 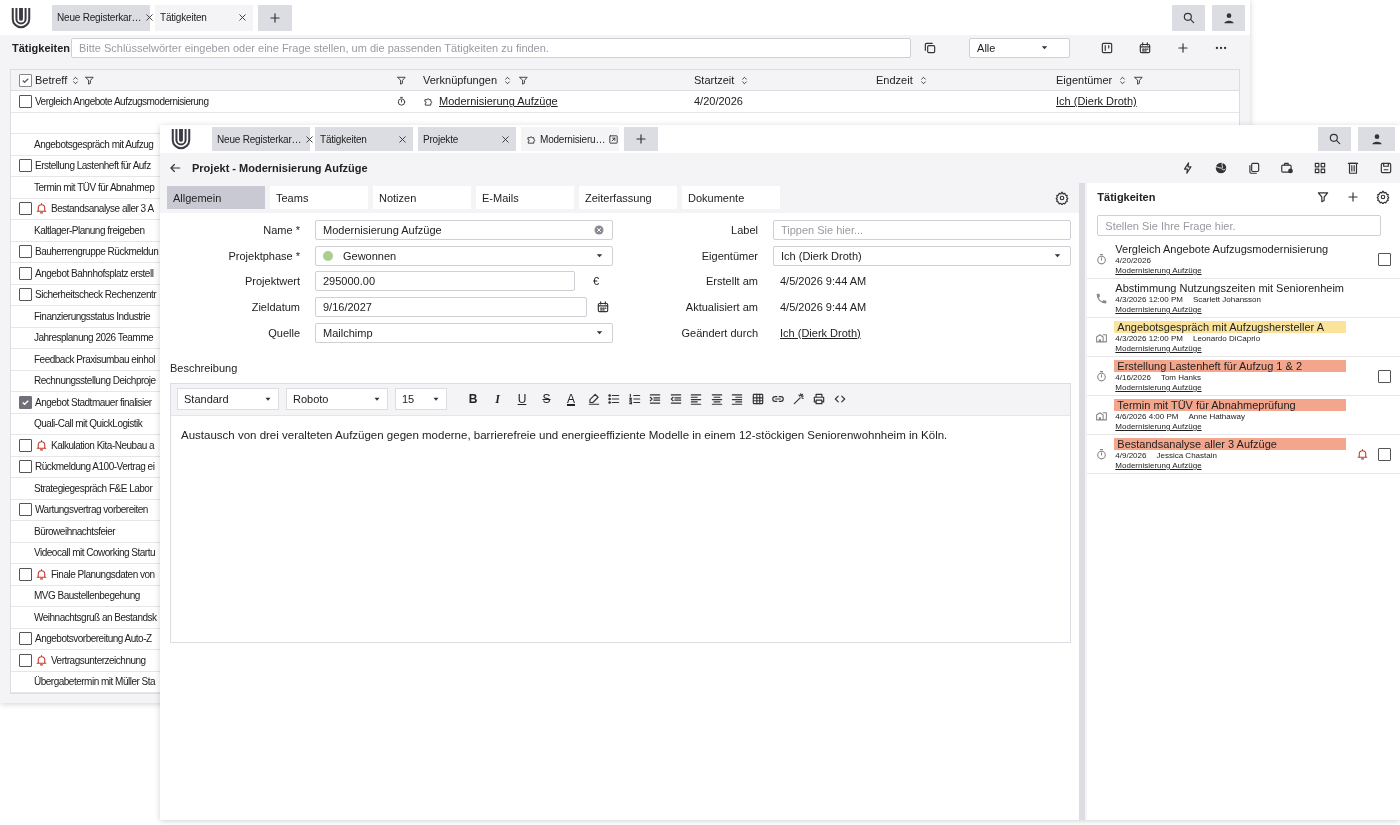 I want to click on font-dropdown: Roboto, so click(x=337, y=399).